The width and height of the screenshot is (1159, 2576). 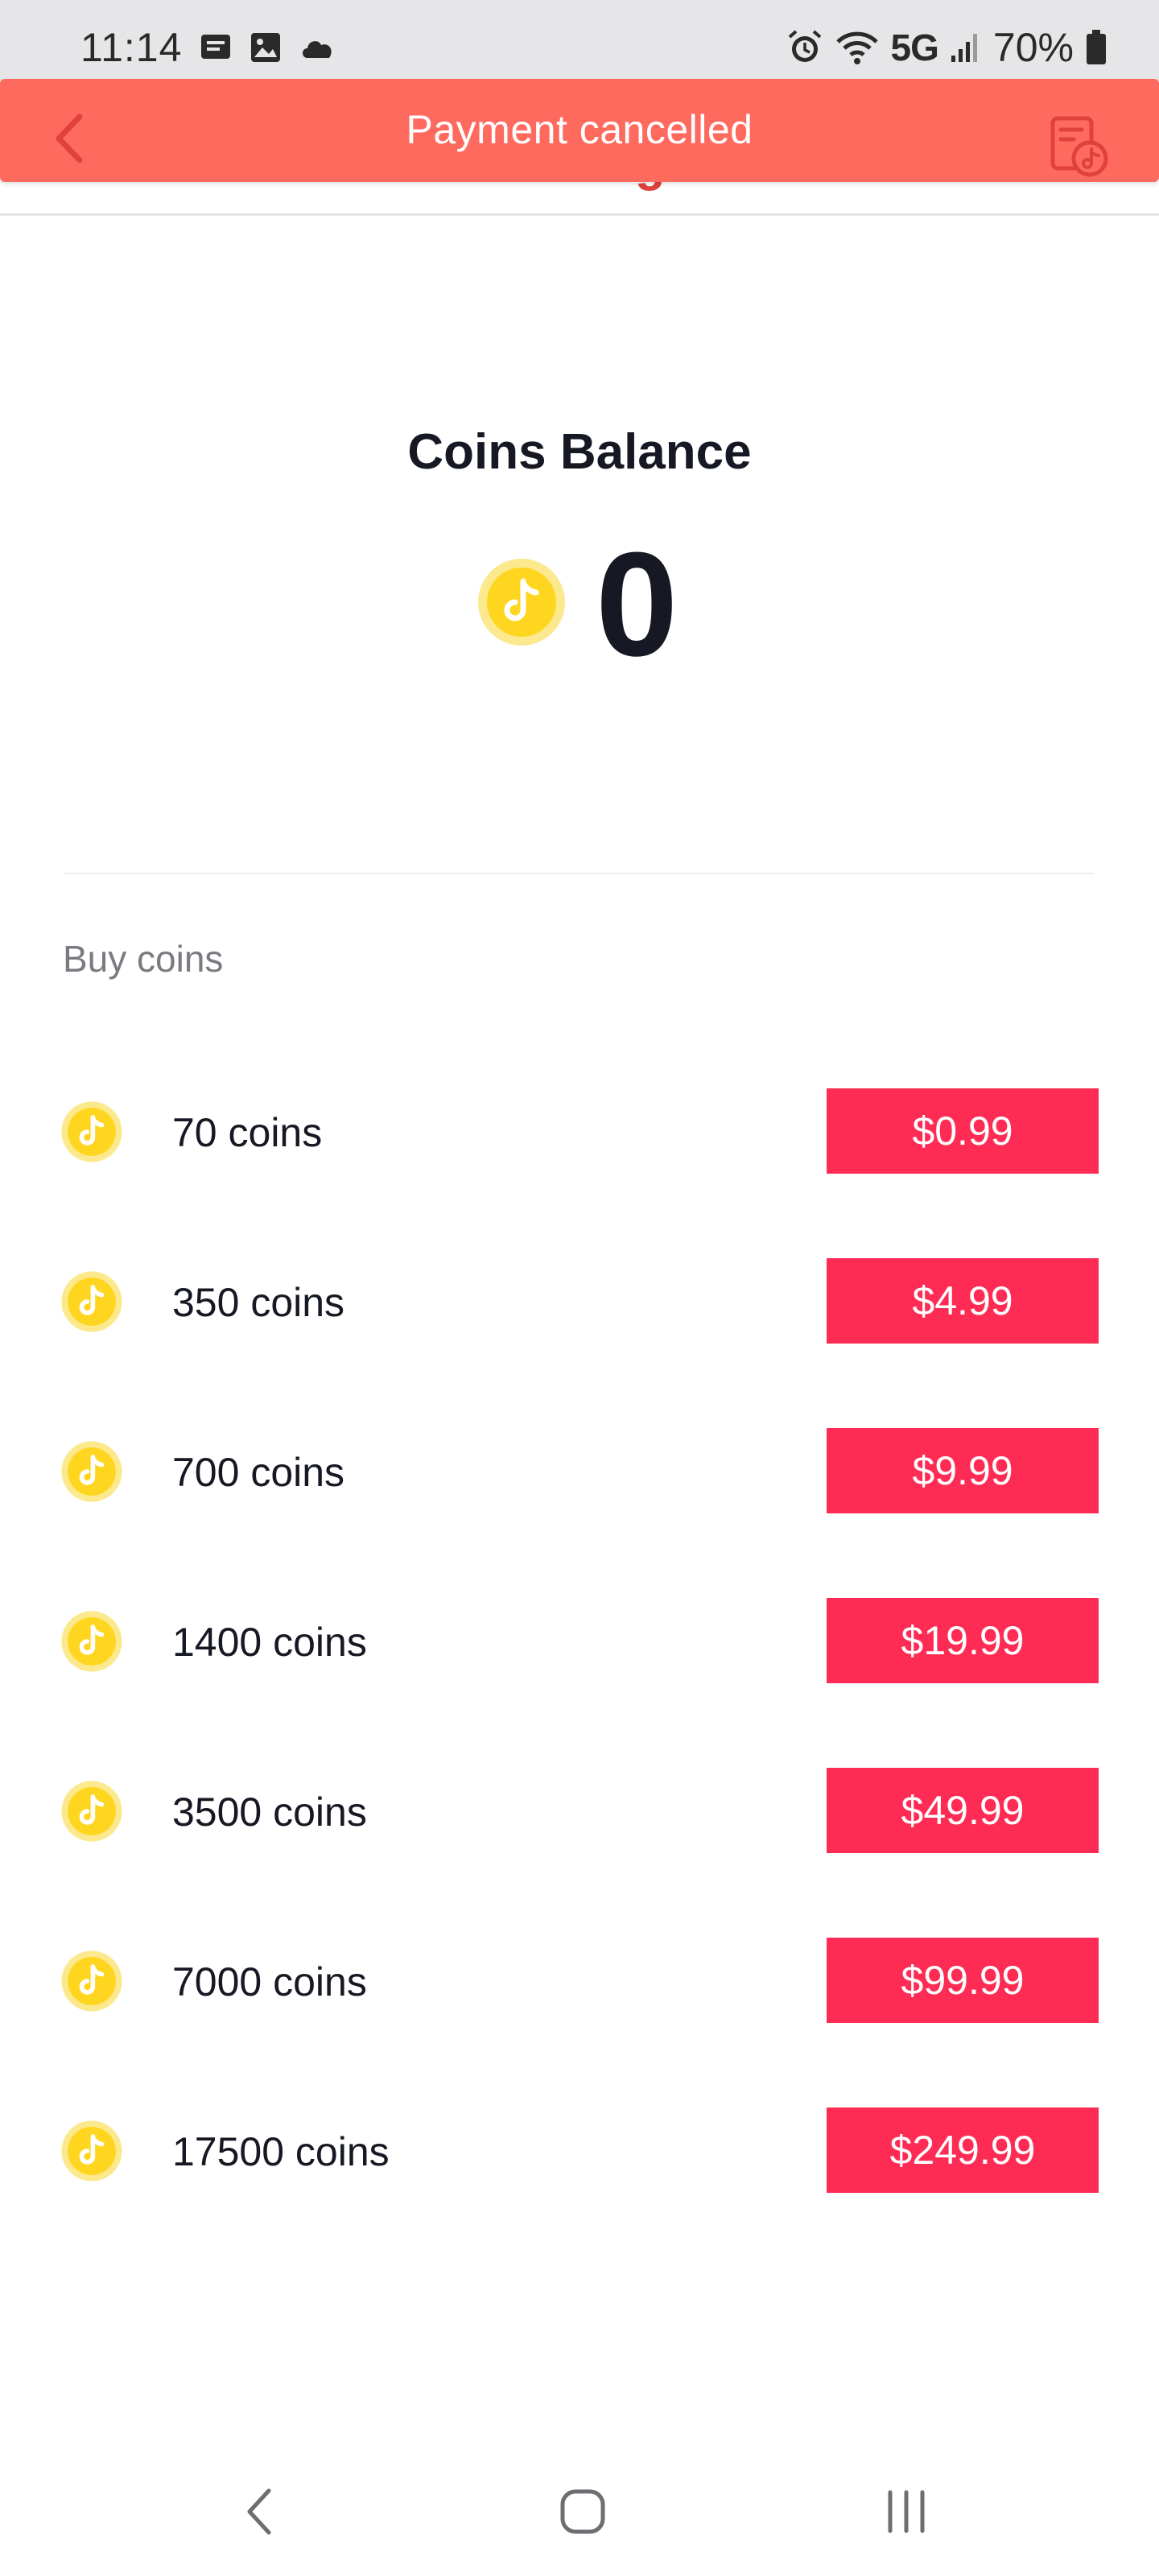 I want to click on balance-title: Coins Balance, so click(x=579, y=452).